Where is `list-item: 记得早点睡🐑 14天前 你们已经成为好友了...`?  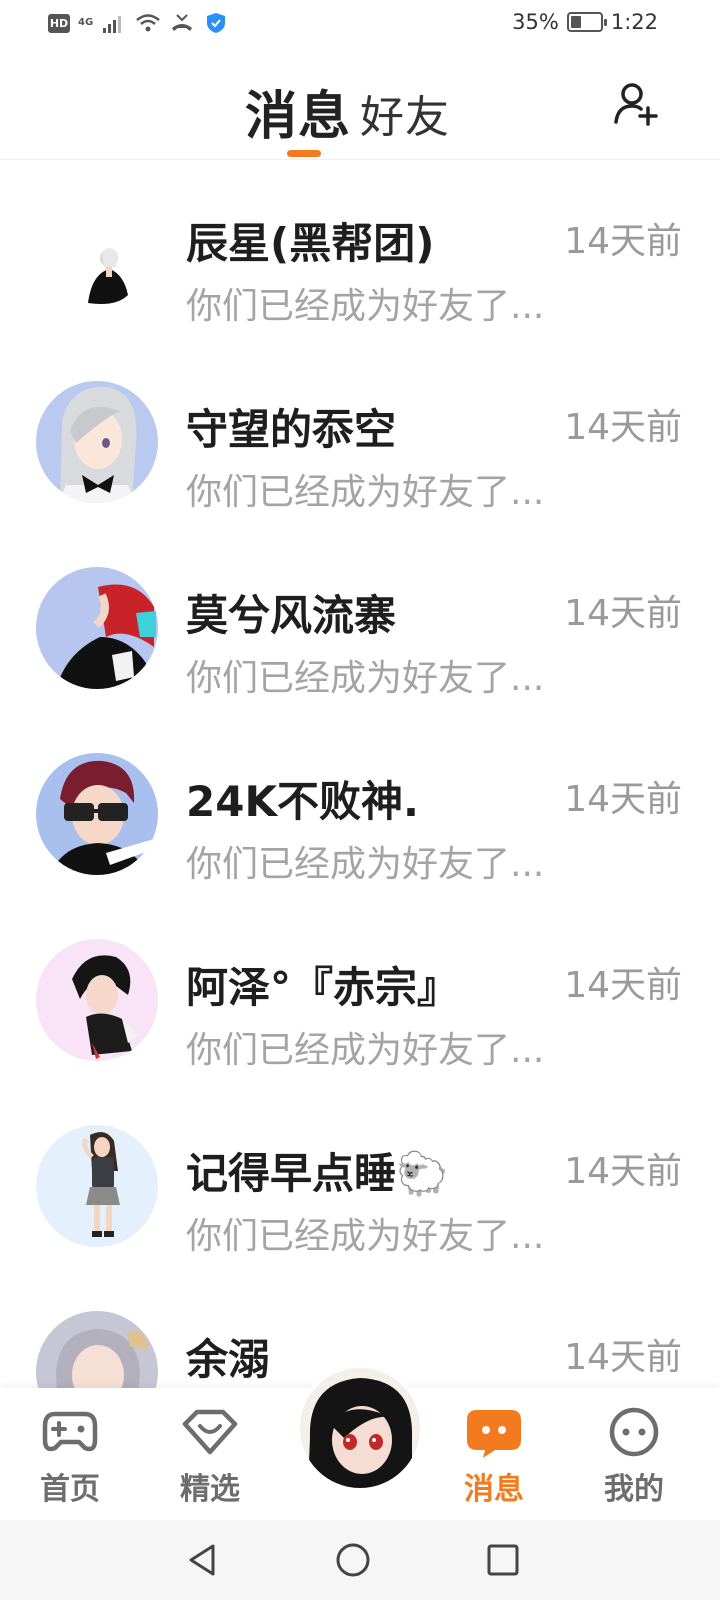 list-item: 记得早点睡🐑 14天前 你们已经成为好友了... is located at coordinates (360, 1184).